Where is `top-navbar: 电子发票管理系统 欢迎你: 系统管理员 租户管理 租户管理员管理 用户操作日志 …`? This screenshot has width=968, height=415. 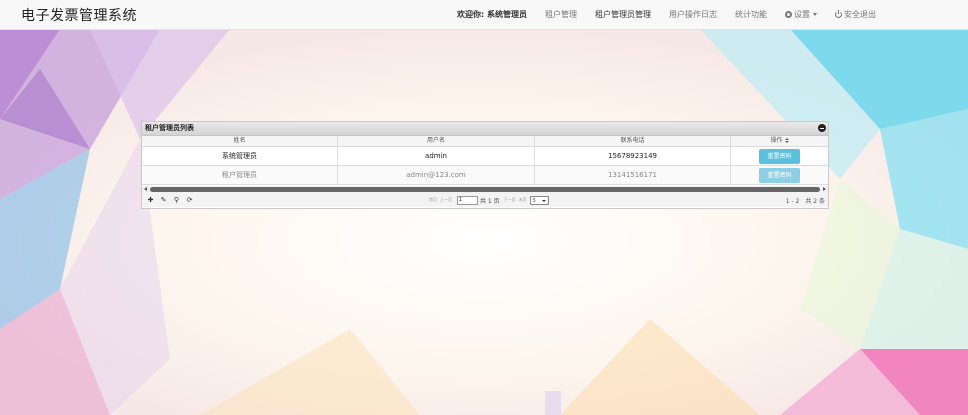
top-navbar: 电子发票管理系统 欢迎你: 系统管理员 租户管理 租户管理员管理 用户操作日志 … is located at coordinates (484, 15).